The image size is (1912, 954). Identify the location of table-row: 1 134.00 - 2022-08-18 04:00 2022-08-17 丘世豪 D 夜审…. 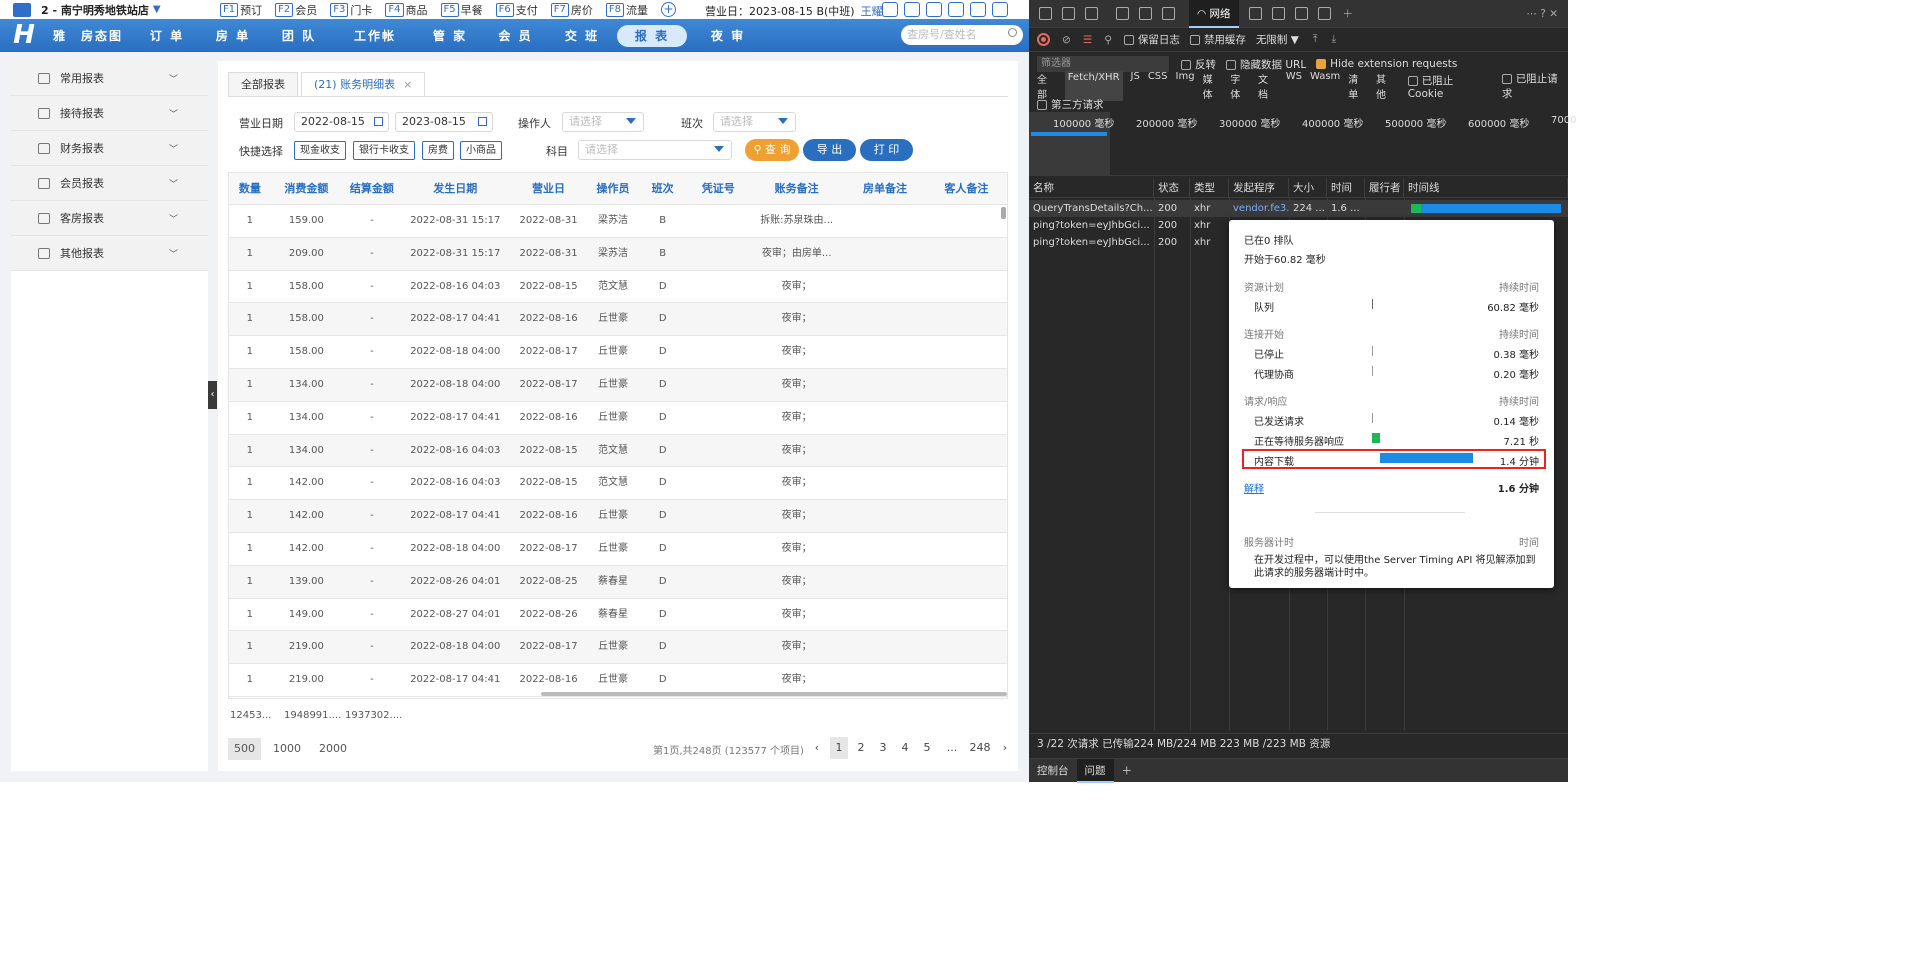
(618, 385).